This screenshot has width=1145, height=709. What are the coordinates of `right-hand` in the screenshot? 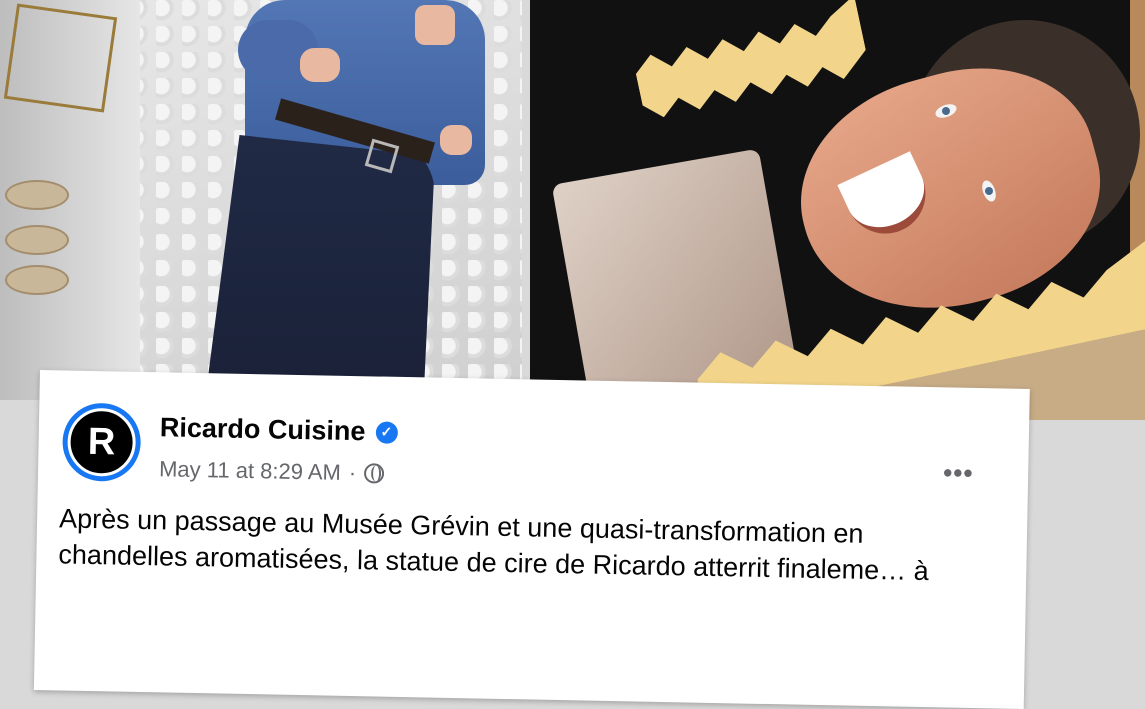 It's located at (456, 140).